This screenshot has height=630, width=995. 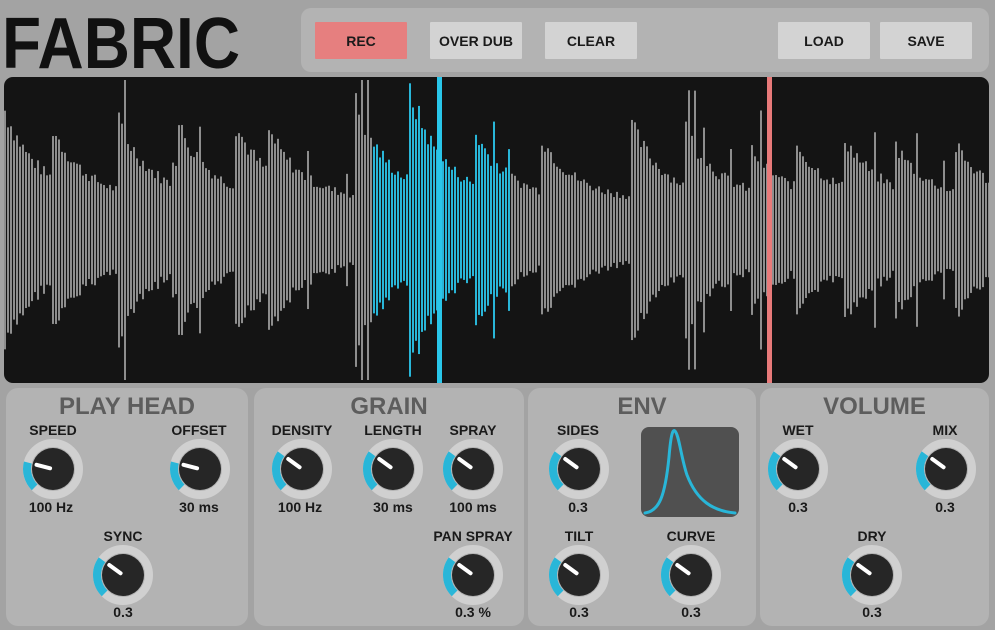 What do you see at coordinates (473, 469) in the screenshot?
I see `spray-knob` at bounding box center [473, 469].